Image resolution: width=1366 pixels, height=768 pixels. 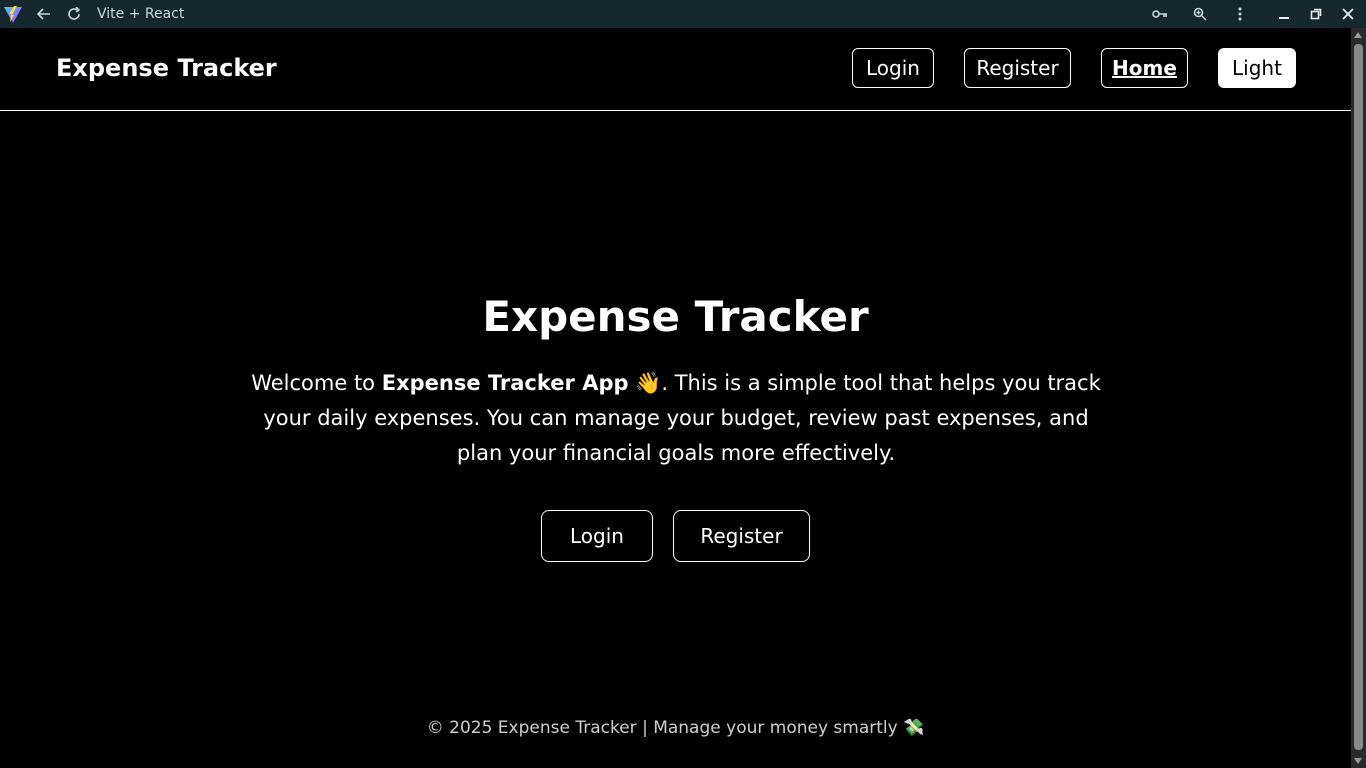 I want to click on waving-hand-emoji: 👋, so click(x=648, y=383).